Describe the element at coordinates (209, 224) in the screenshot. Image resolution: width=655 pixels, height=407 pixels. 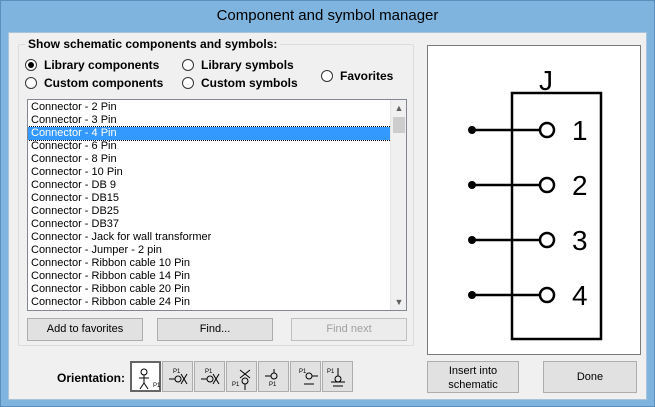
I see `list-item: Connector - DB37` at that location.